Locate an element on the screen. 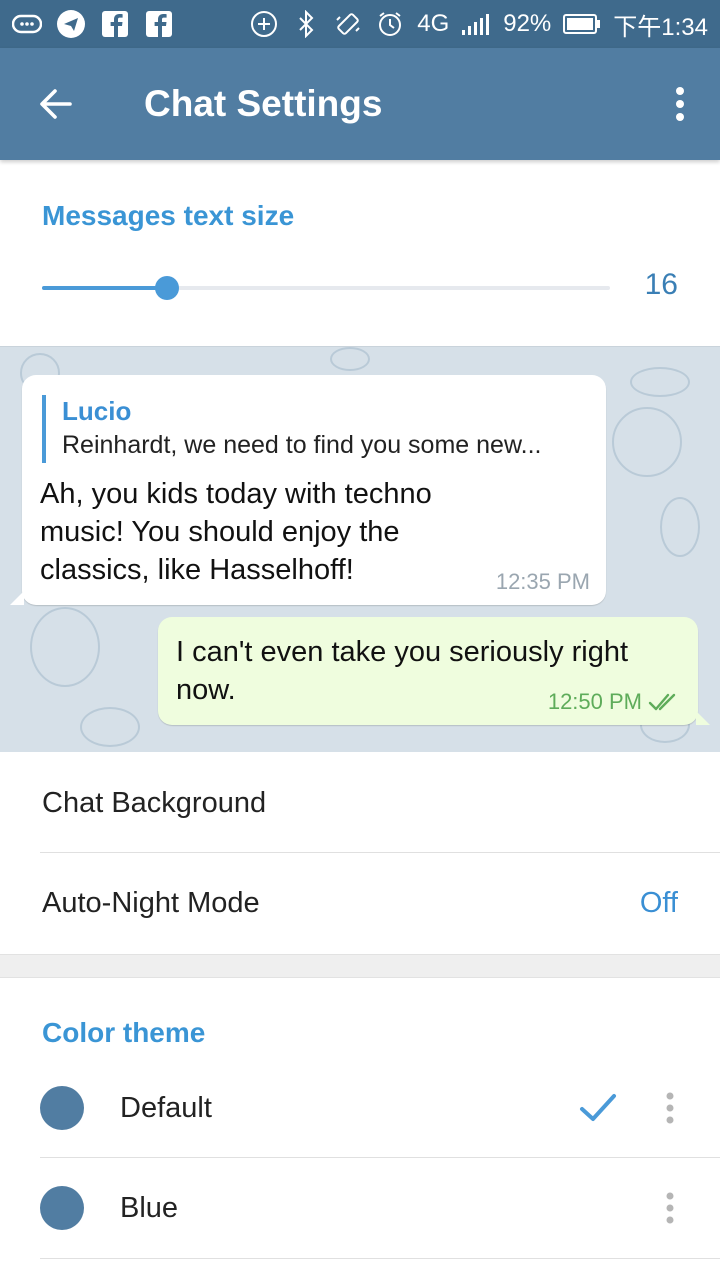  text-size-slider-thumb is located at coordinates (166, 288).